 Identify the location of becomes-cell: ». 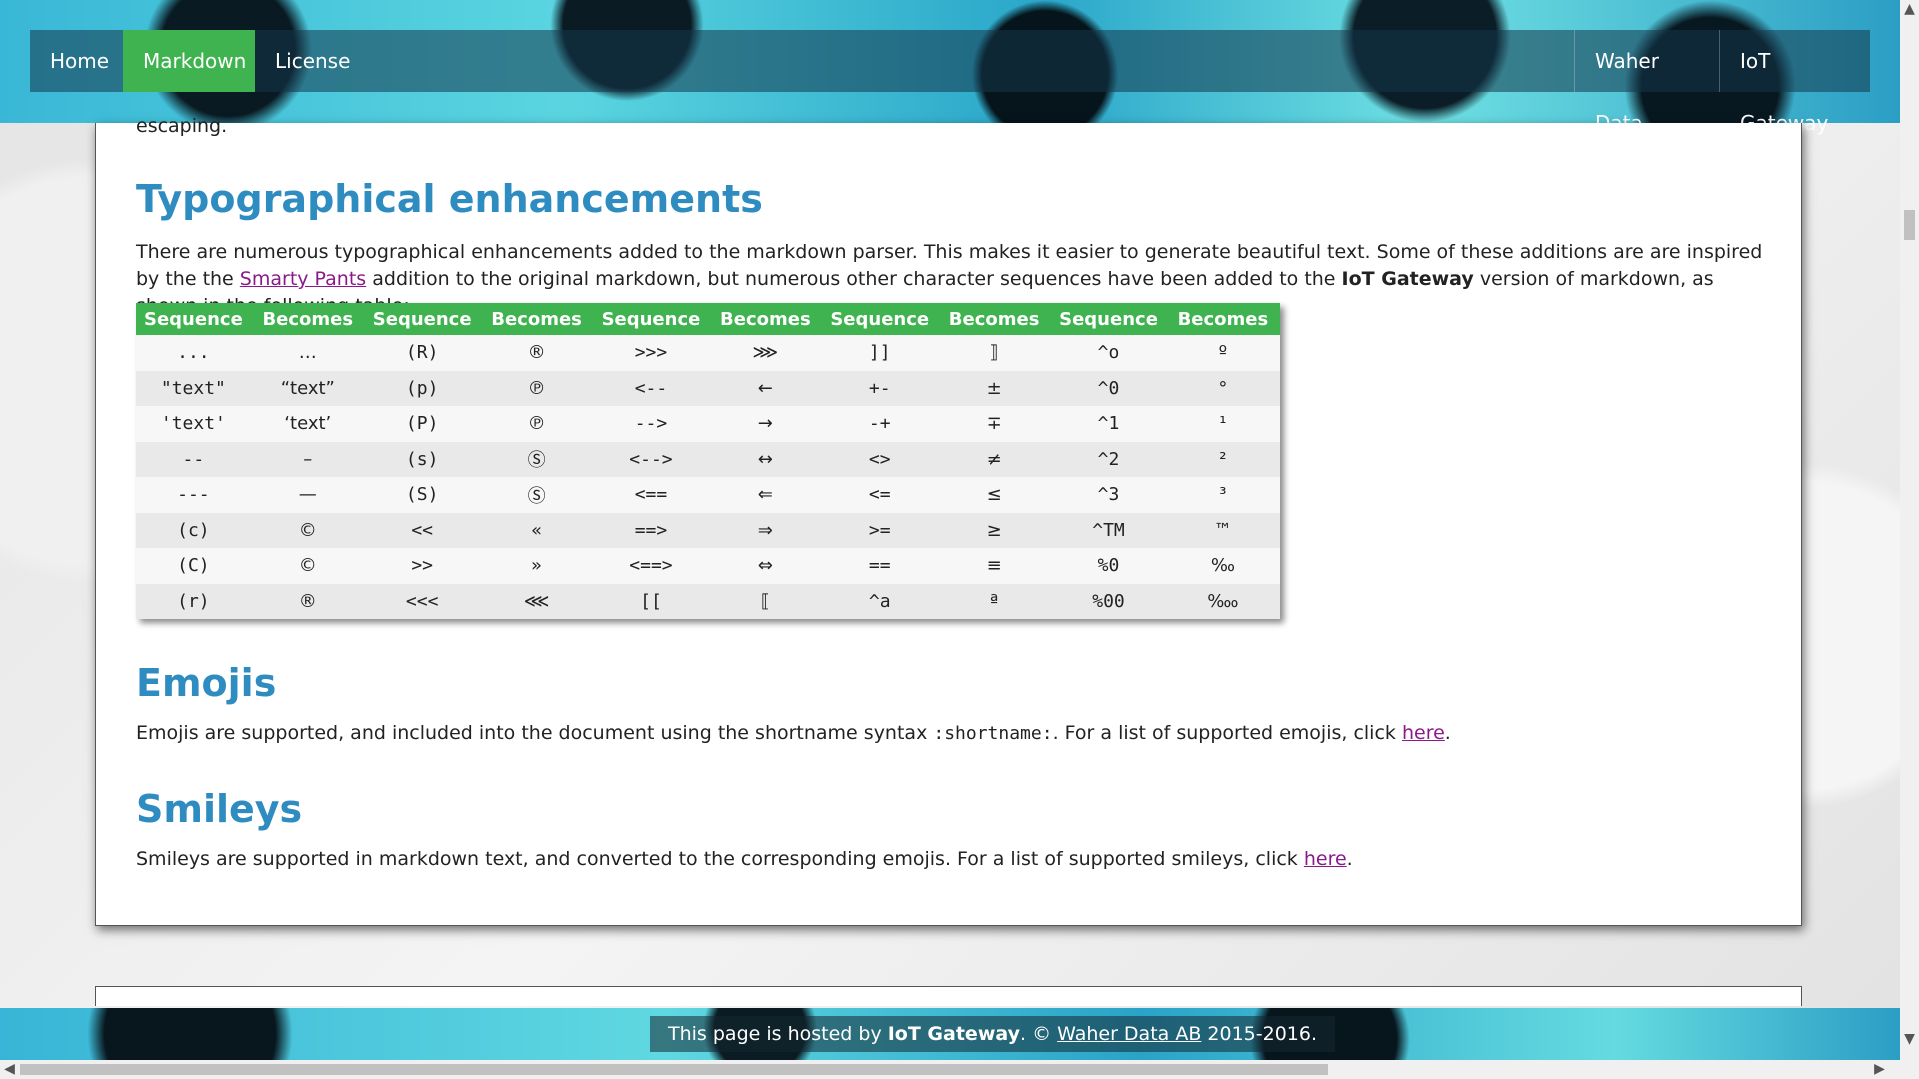
(536, 566).